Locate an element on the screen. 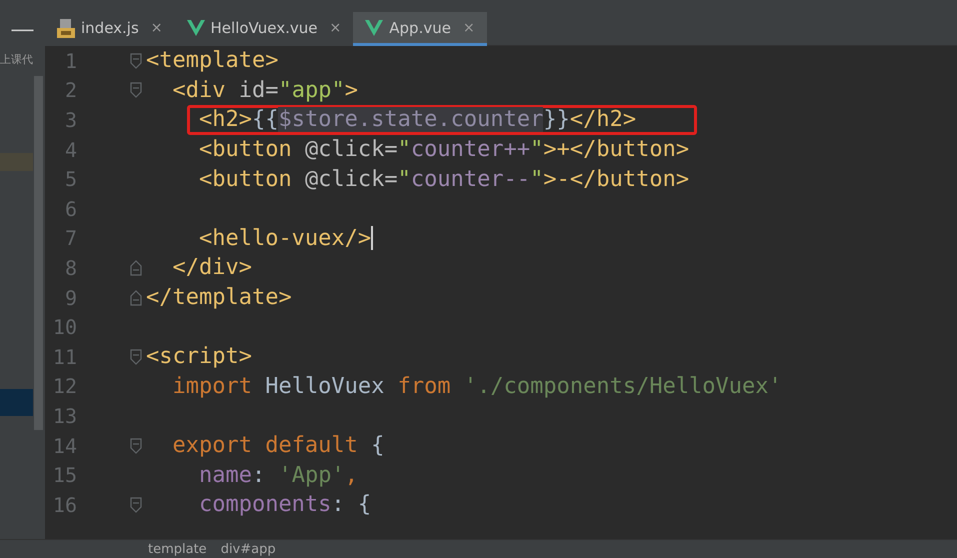  code-line: components: { is located at coordinates (285, 505).